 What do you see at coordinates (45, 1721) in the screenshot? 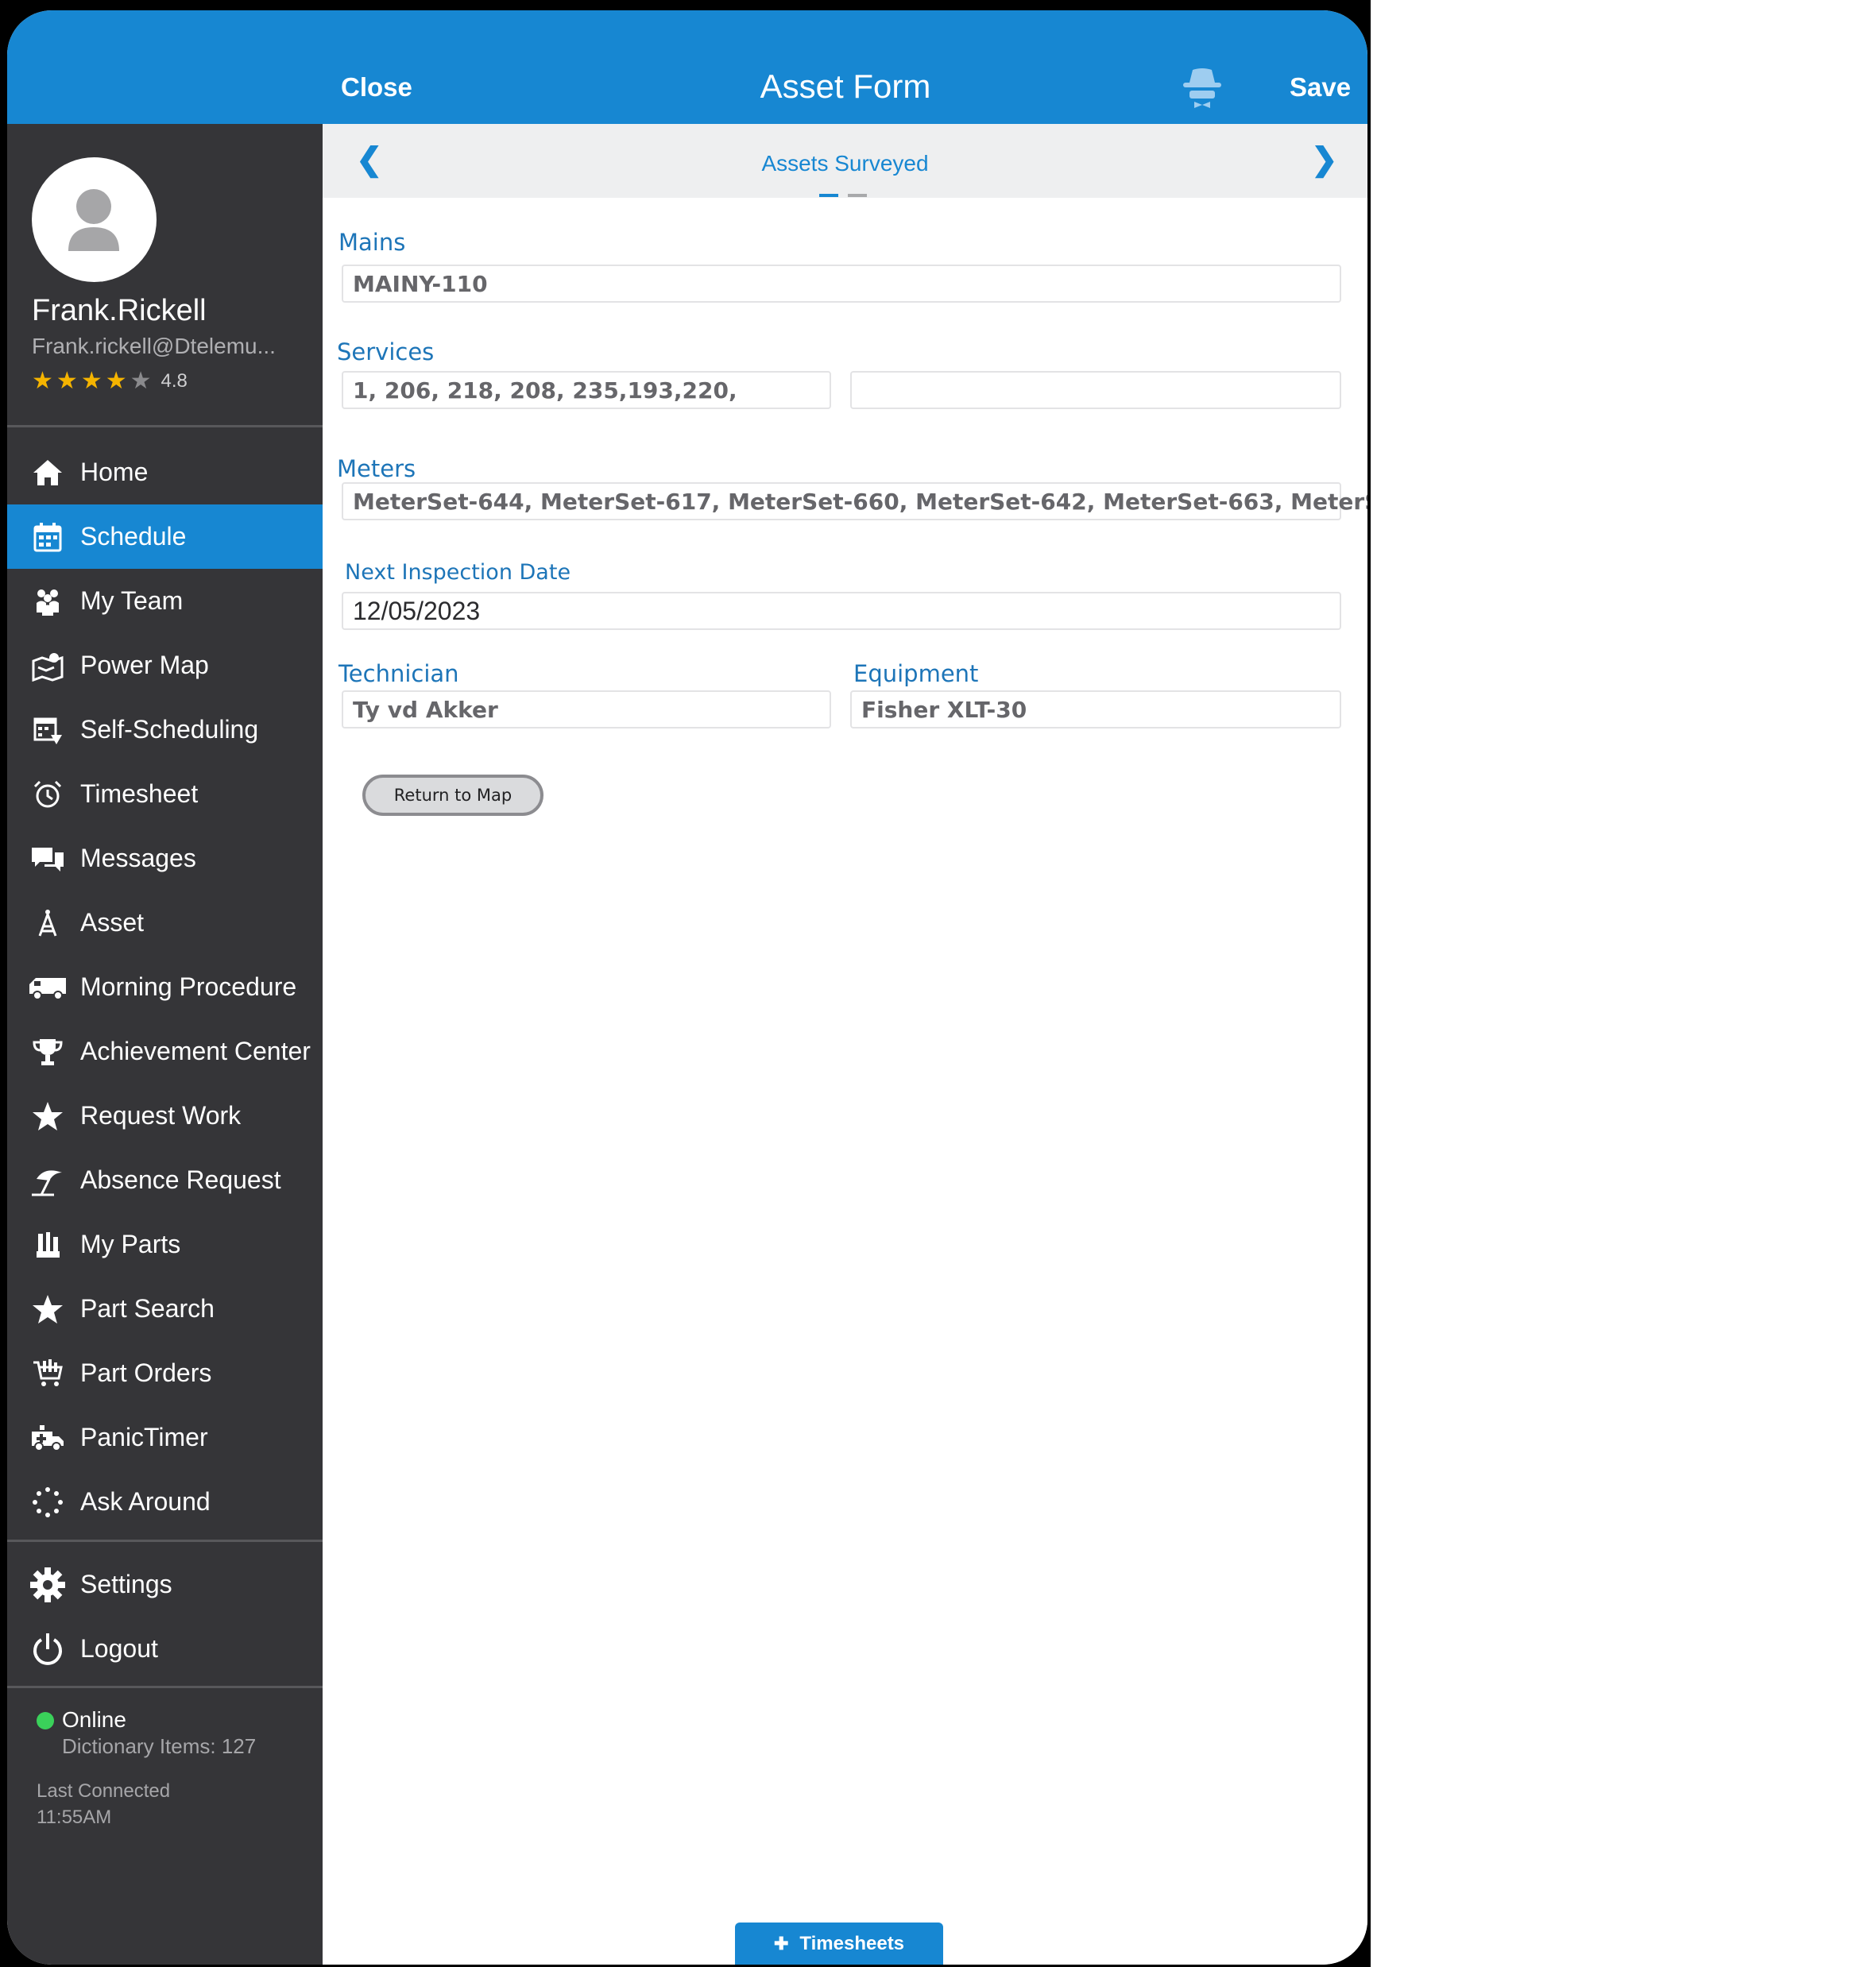
I see `online-status-dot` at bounding box center [45, 1721].